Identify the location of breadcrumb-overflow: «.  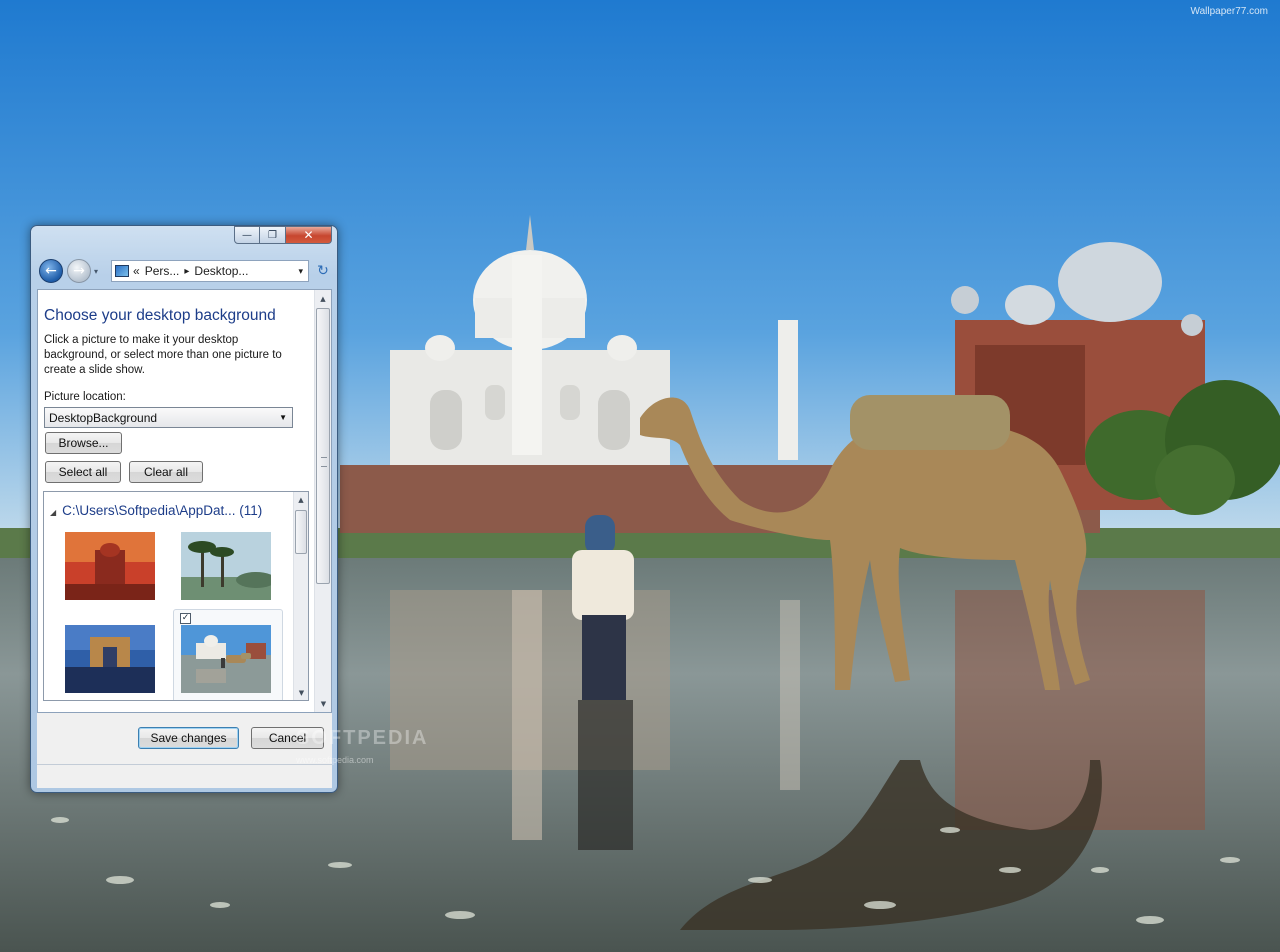
(136, 271).